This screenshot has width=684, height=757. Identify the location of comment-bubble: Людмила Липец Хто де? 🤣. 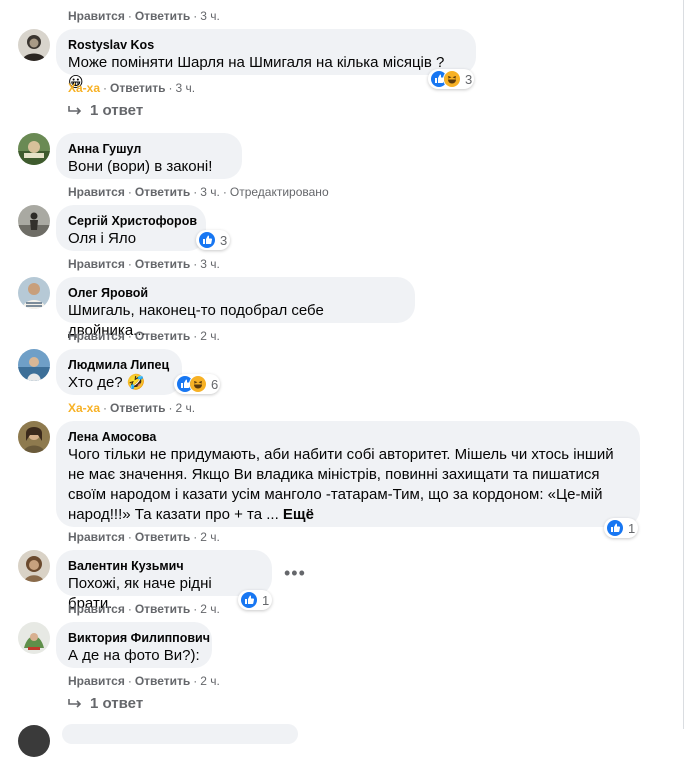
(119, 372).